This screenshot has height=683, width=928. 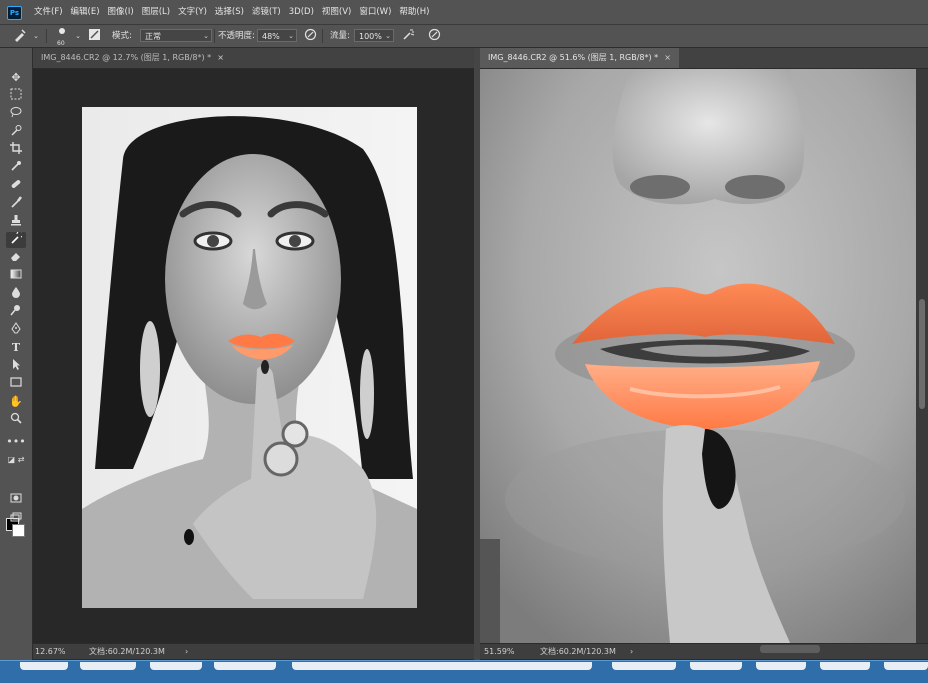 What do you see at coordinates (16, 96) in the screenshot?
I see `marquee-tool-icon` at bounding box center [16, 96].